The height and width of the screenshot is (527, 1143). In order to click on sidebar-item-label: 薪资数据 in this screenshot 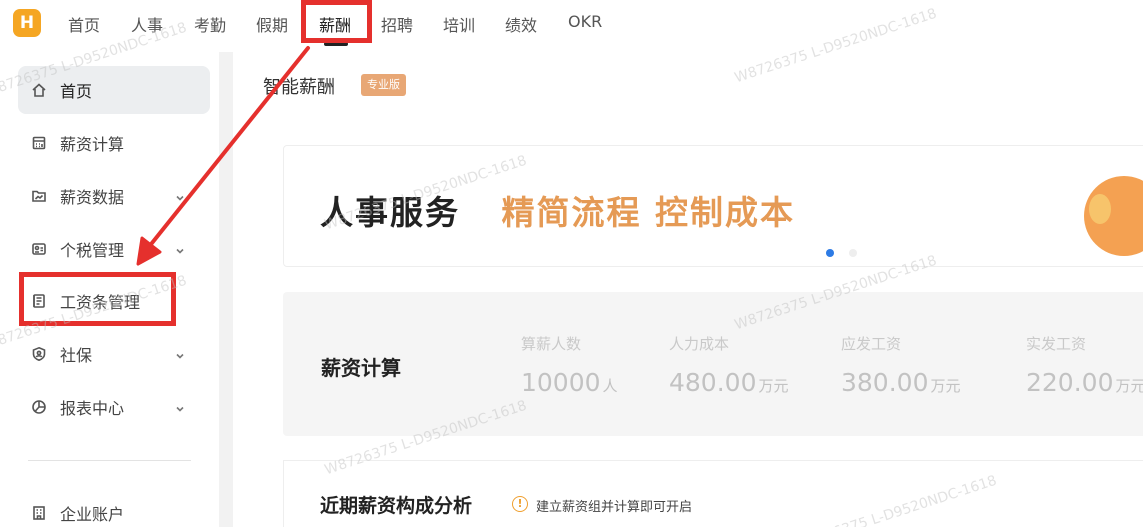, I will do `click(92, 197)`.